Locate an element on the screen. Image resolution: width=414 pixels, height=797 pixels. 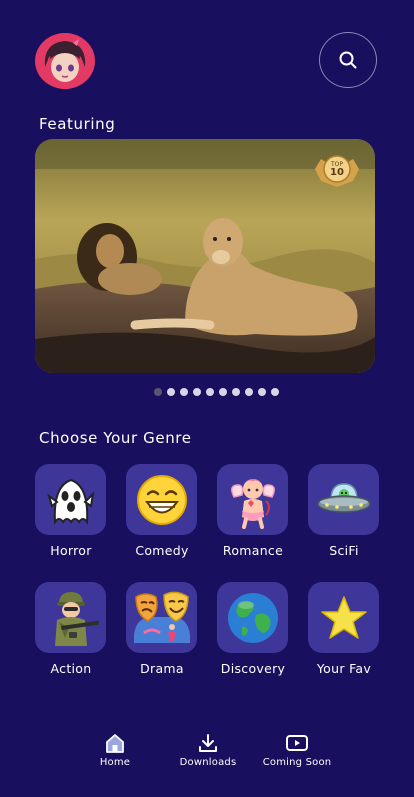
genre-tile-horror is located at coordinates (70, 499).